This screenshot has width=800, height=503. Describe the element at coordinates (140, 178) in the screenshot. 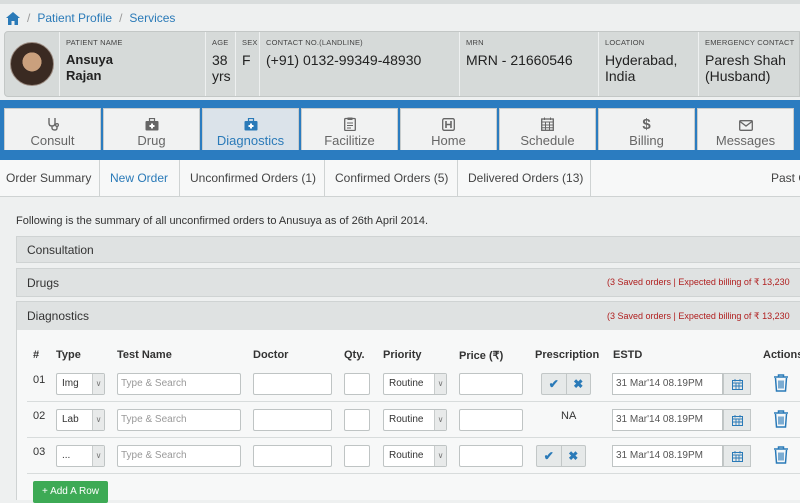

I see `subnav-new-order: New Order` at that location.